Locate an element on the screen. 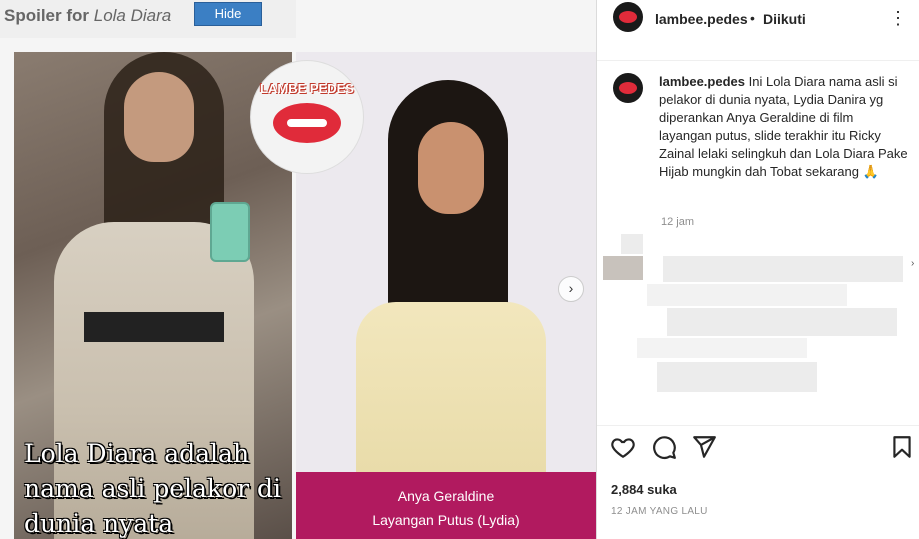  more-dots-icon: ⋮ is located at coordinates (898, 18).